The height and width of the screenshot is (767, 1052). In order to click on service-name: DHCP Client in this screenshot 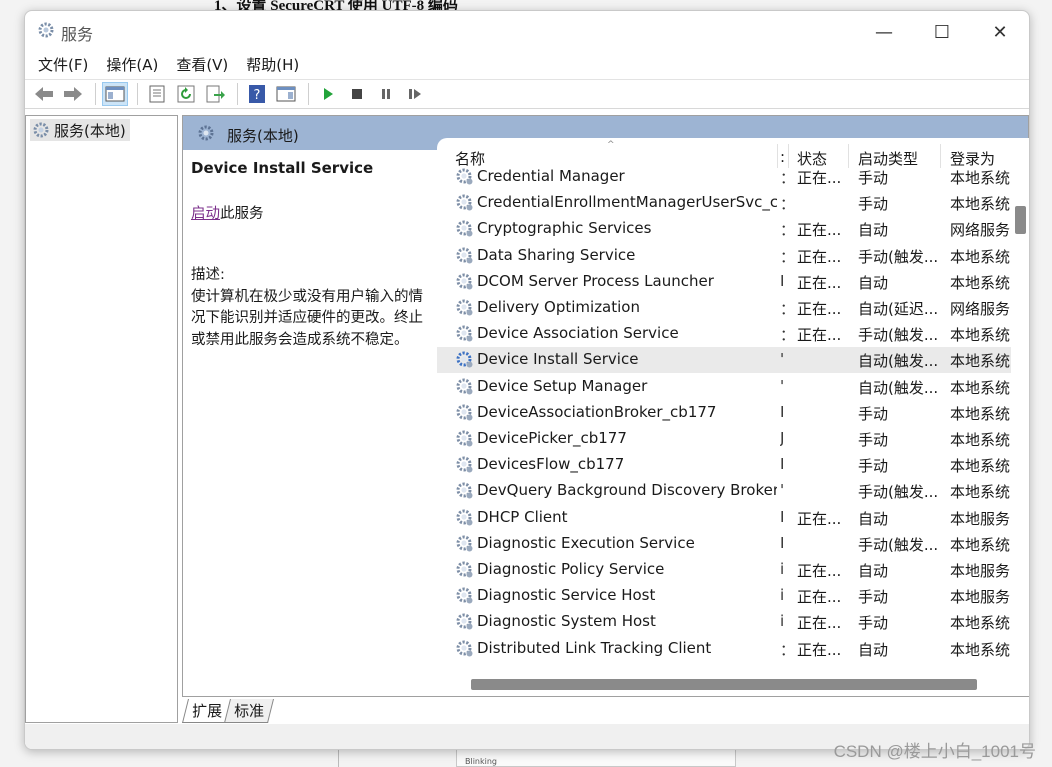, I will do `click(522, 516)`.